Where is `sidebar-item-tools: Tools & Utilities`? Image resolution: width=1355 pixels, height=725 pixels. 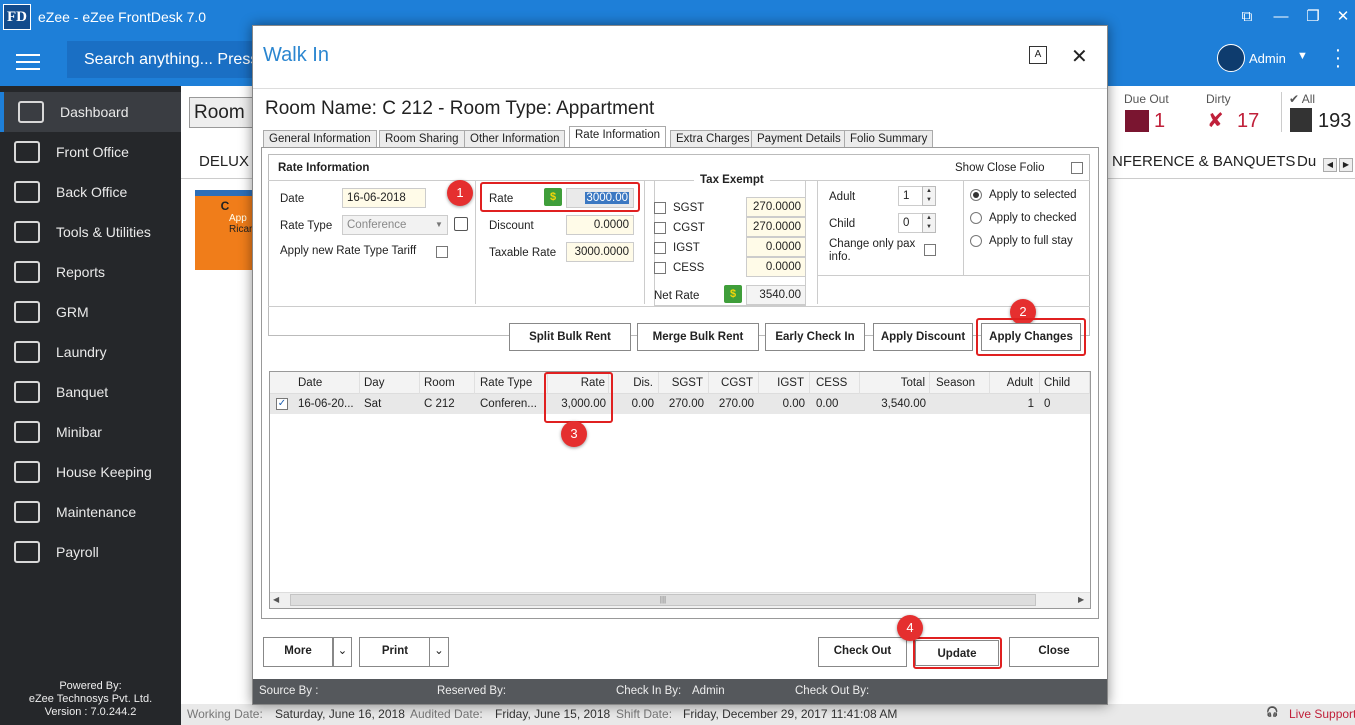
sidebar-item-tools: Tools & Utilities is located at coordinates (90, 232).